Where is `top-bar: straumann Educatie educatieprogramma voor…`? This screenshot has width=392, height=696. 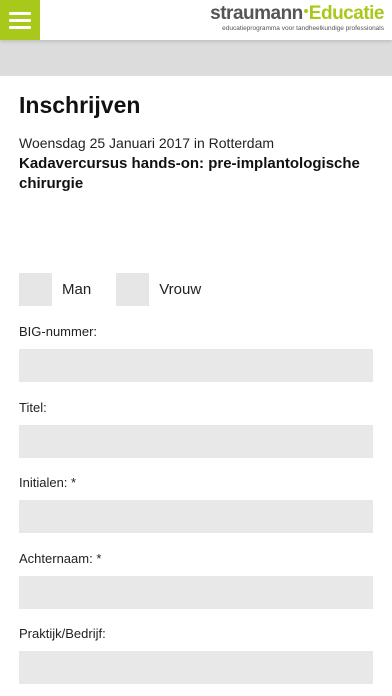 top-bar: straumann Educatie educatieprogramma voor… is located at coordinates (196, 20).